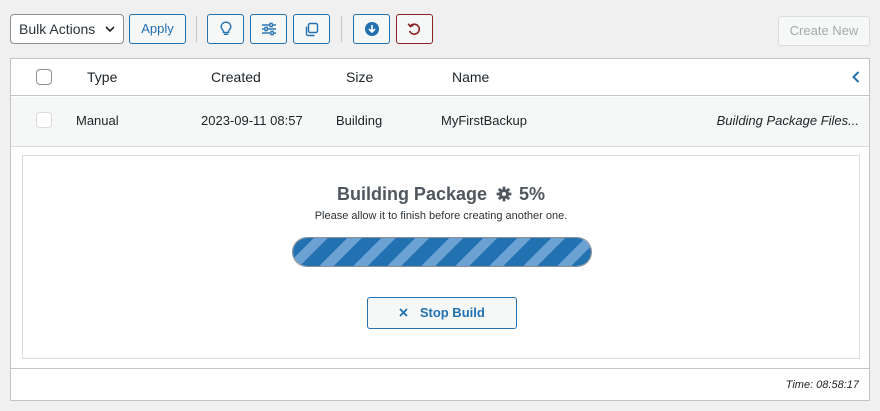  I want to click on progress-bar-fill, so click(442, 252).